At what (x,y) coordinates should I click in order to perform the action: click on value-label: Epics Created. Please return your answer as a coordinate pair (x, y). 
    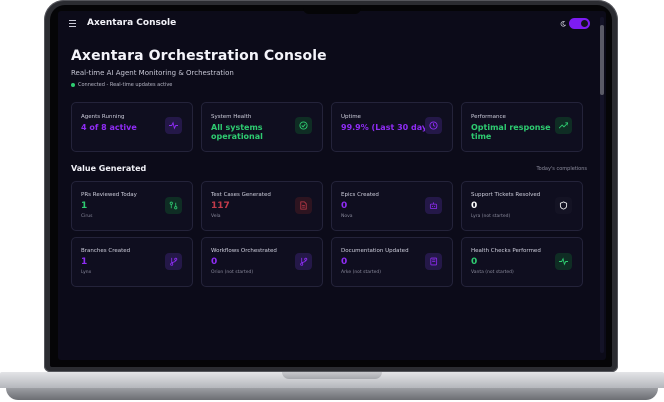
    Looking at the image, I should click on (360, 195).